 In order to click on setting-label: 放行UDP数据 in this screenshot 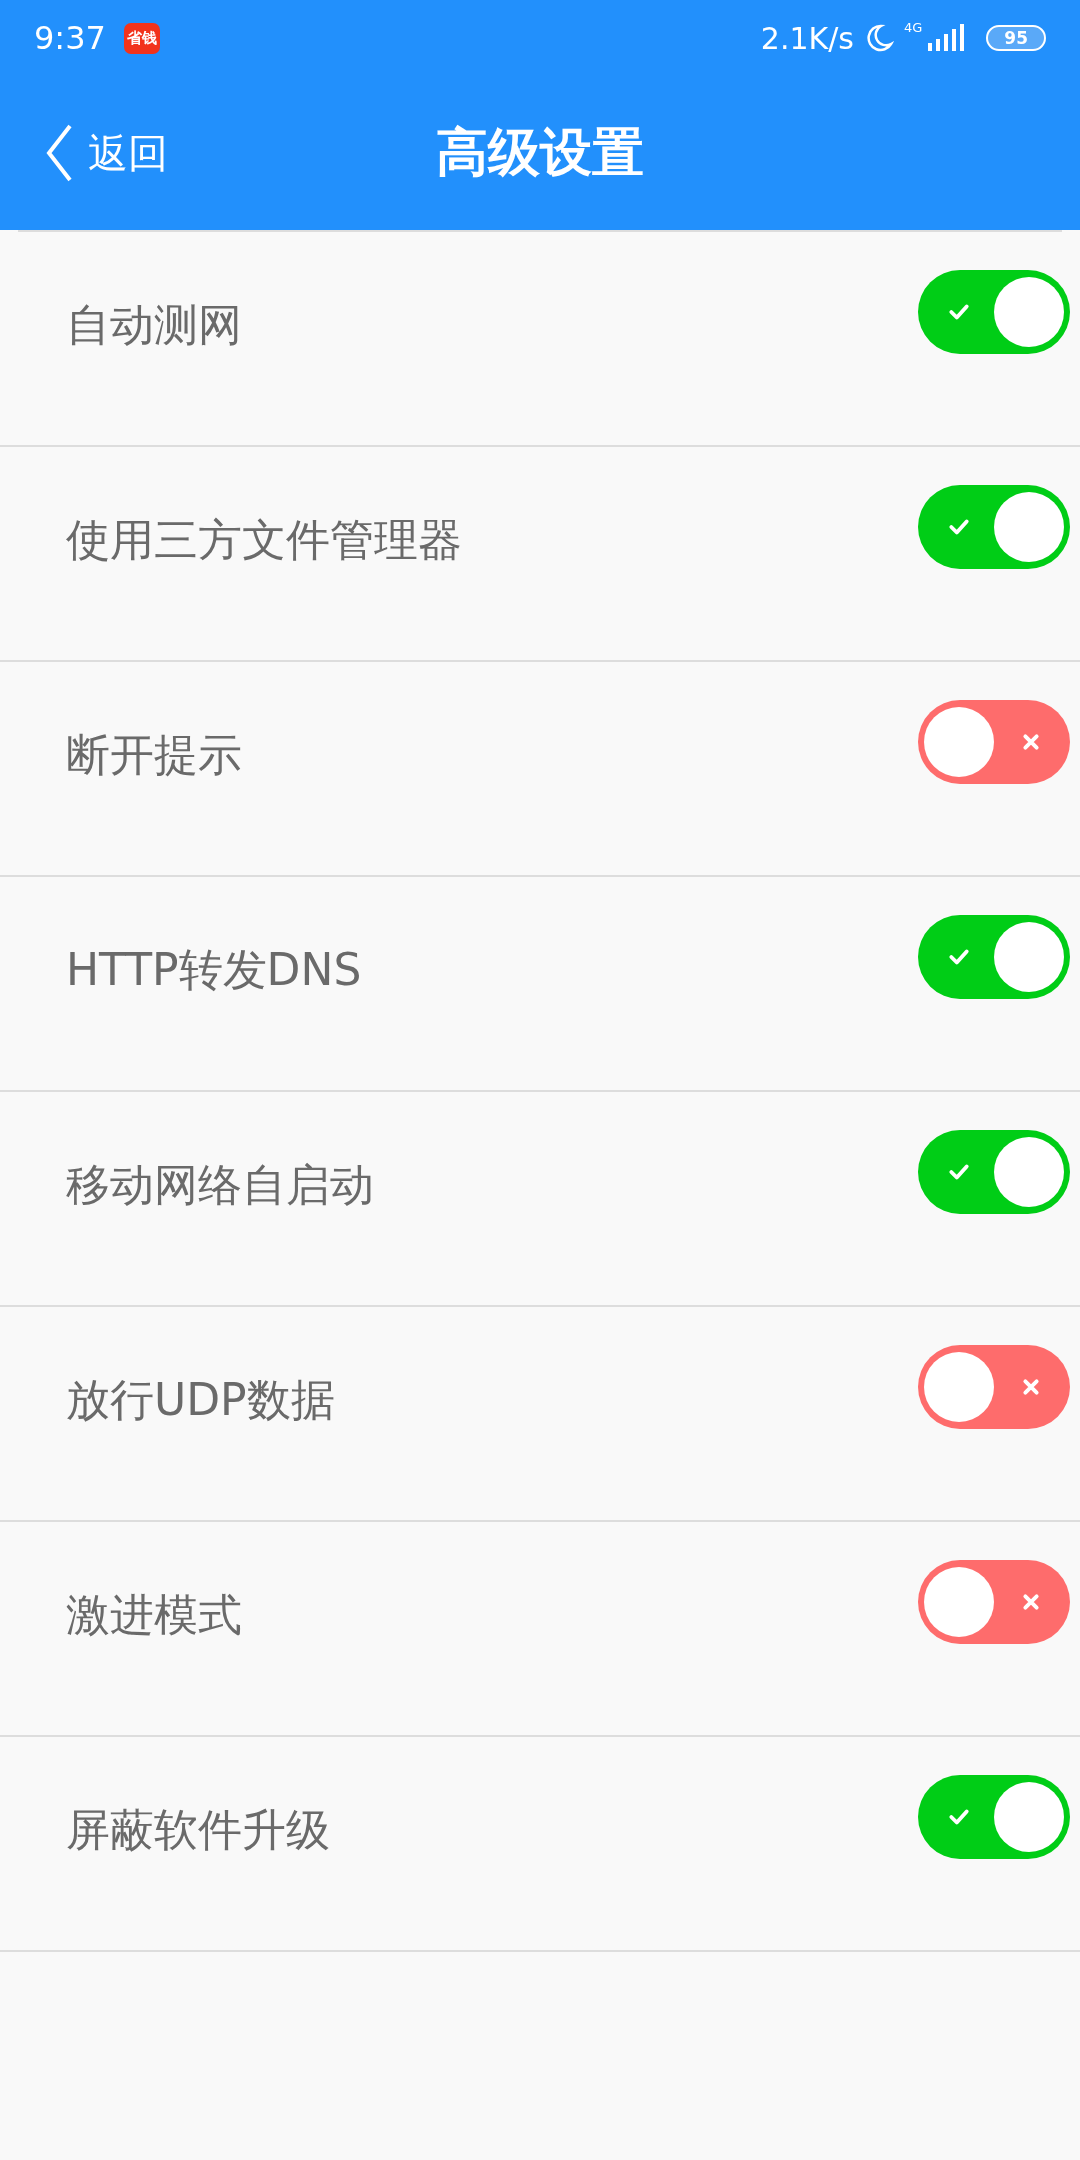, I will do `click(200, 1400)`.